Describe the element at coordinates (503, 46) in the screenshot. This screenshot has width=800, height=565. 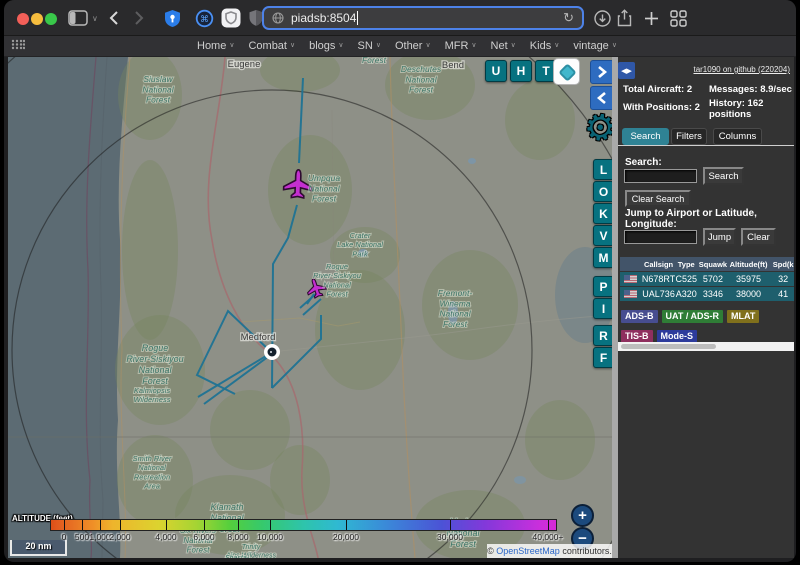
I see `bookmark-item-net: Net ∨` at that location.